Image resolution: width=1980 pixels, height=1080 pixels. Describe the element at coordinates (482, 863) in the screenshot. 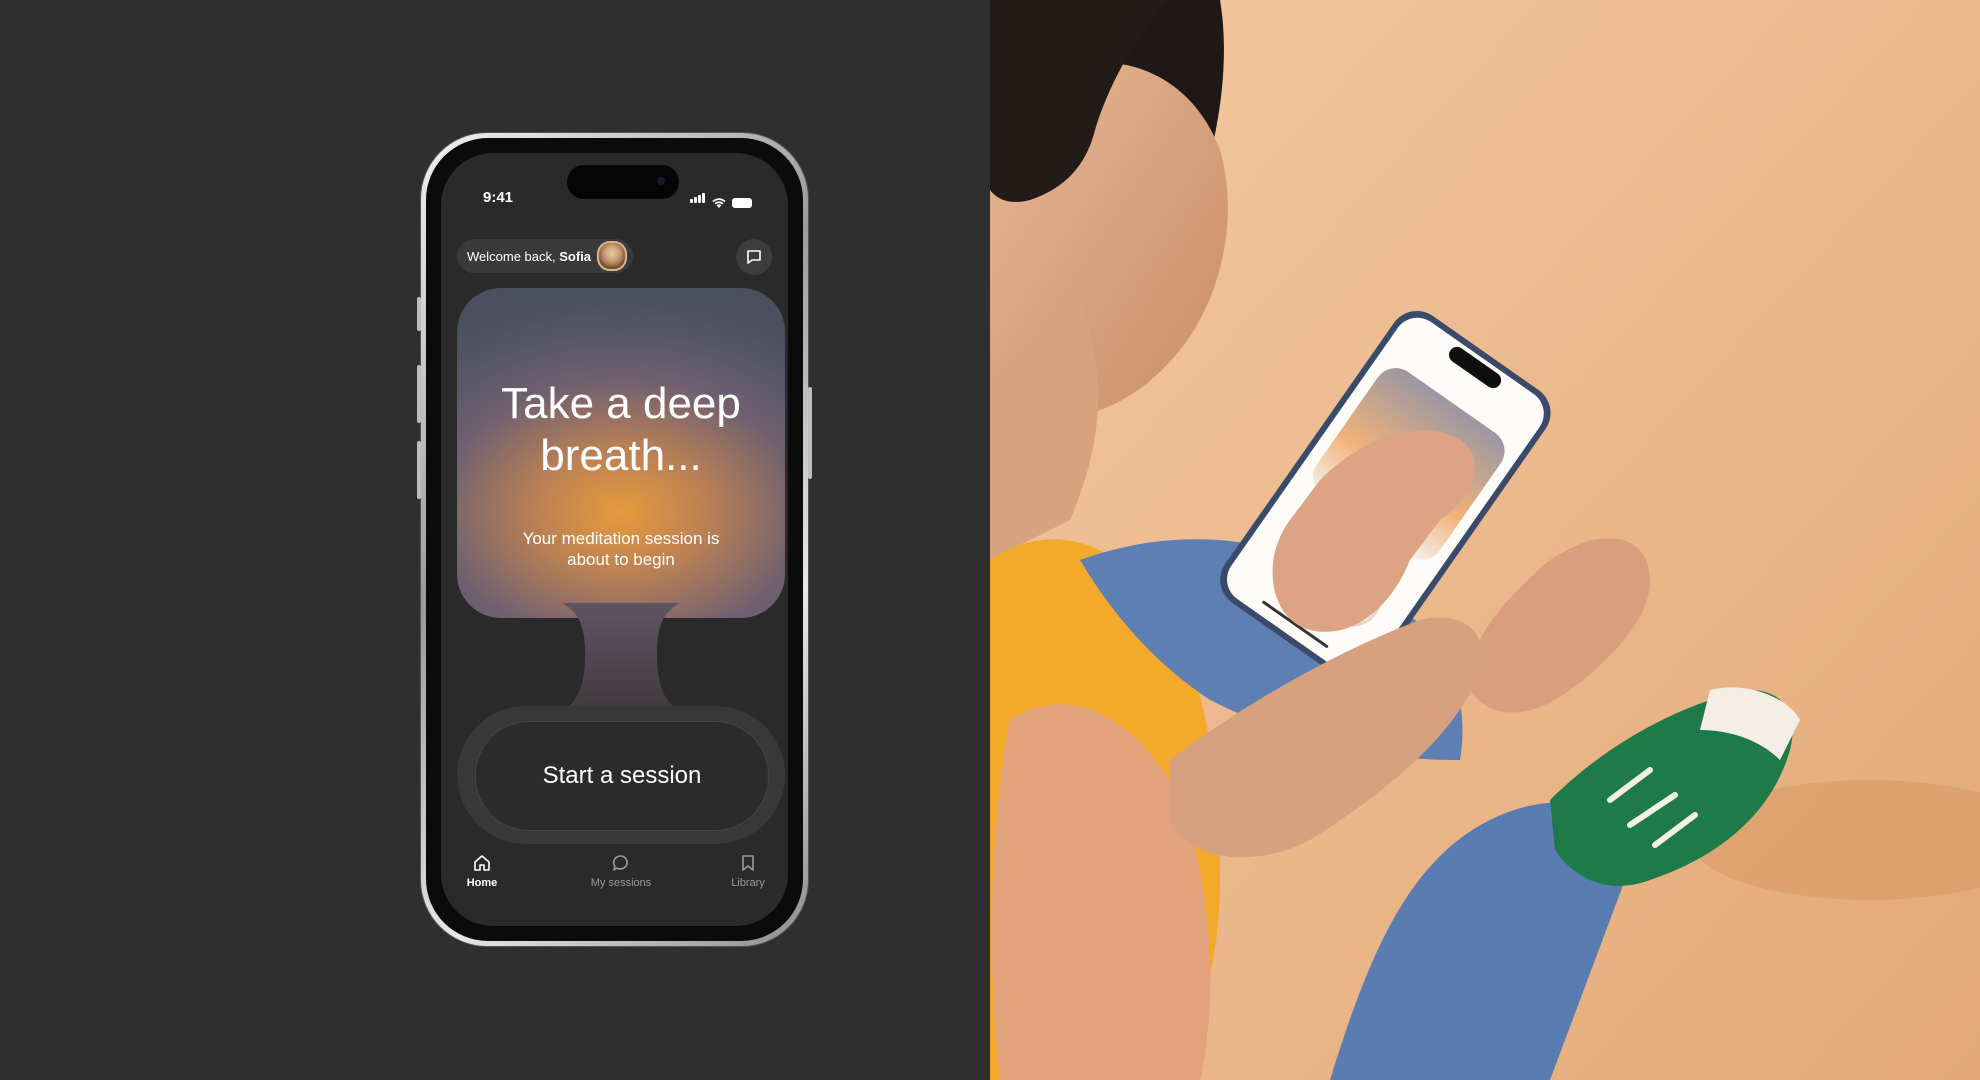

I see `home-icon` at that location.